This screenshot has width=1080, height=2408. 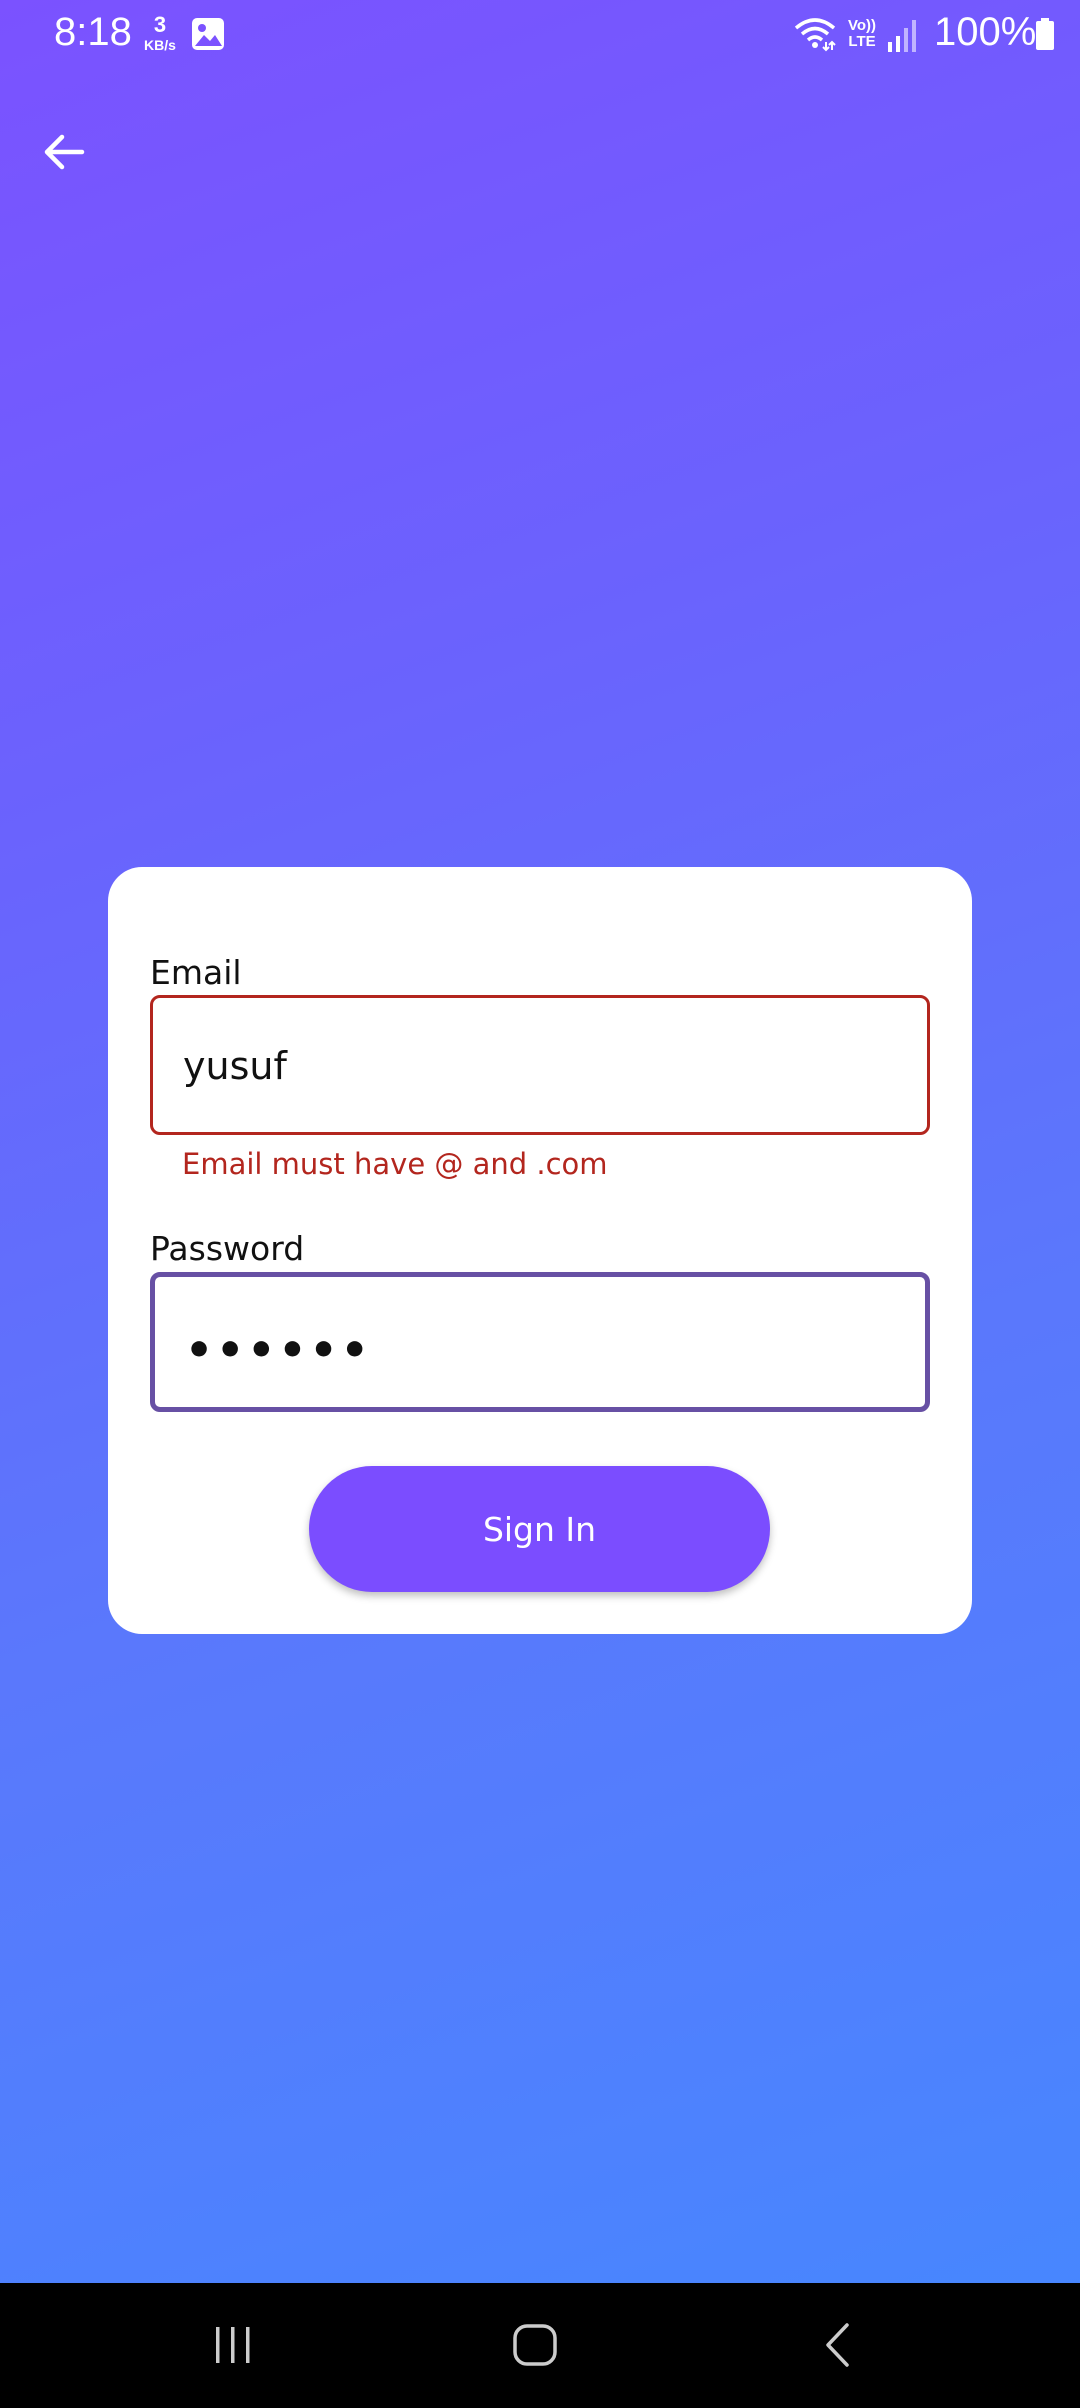 What do you see at coordinates (208, 34) in the screenshot?
I see `gallery-icon` at bounding box center [208, 34].